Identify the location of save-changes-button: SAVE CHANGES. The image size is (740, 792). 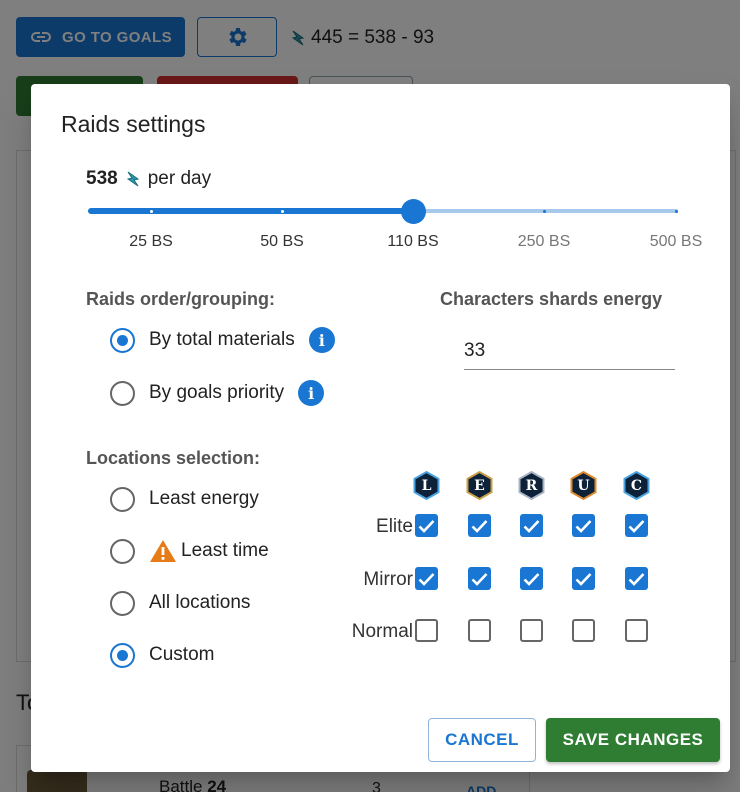
(633, 740).